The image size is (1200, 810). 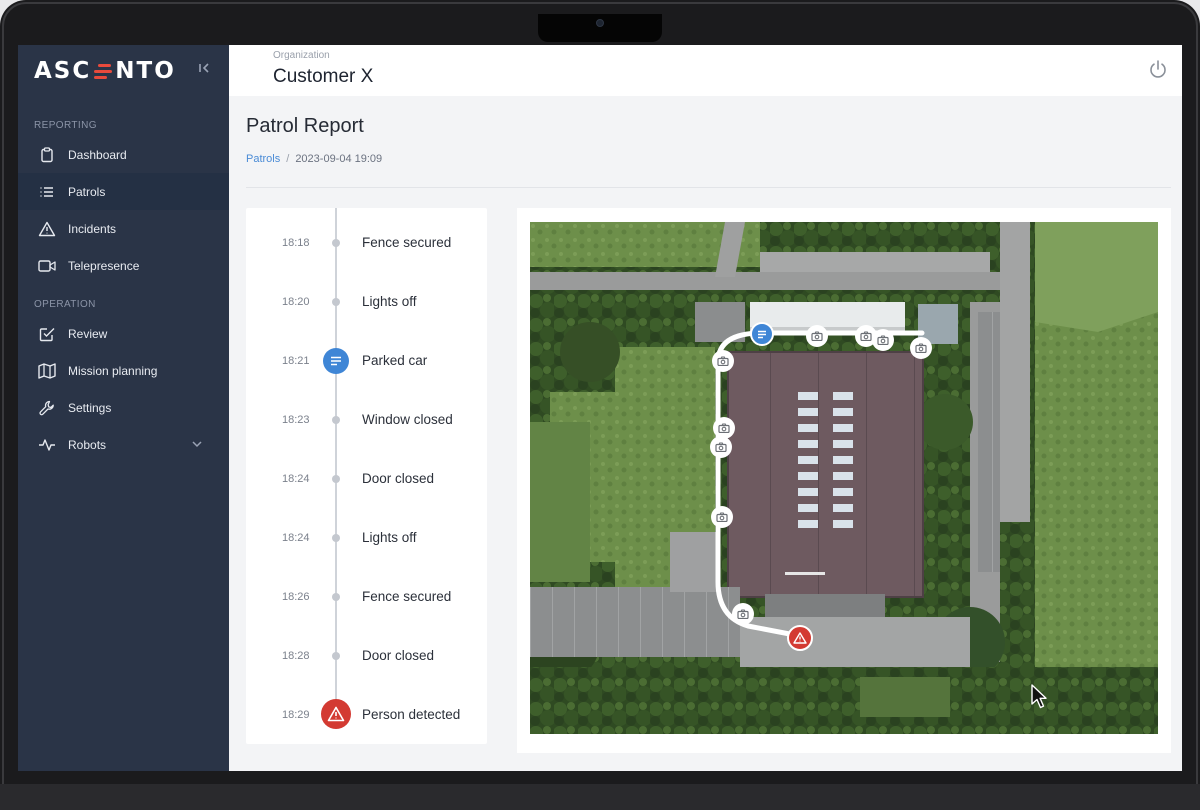 What do you see at coordinates (123, 333) in the screenshot?
I see `sidebar-item-review: Review` at bounding box center [123, 333].